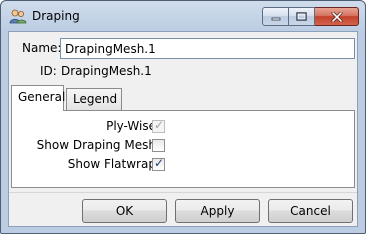 This screenshot has height=240, width=366. Describe the element at coordinates (158, 125) in the screenshot. I see `ply-wise-checkbox` at that location.